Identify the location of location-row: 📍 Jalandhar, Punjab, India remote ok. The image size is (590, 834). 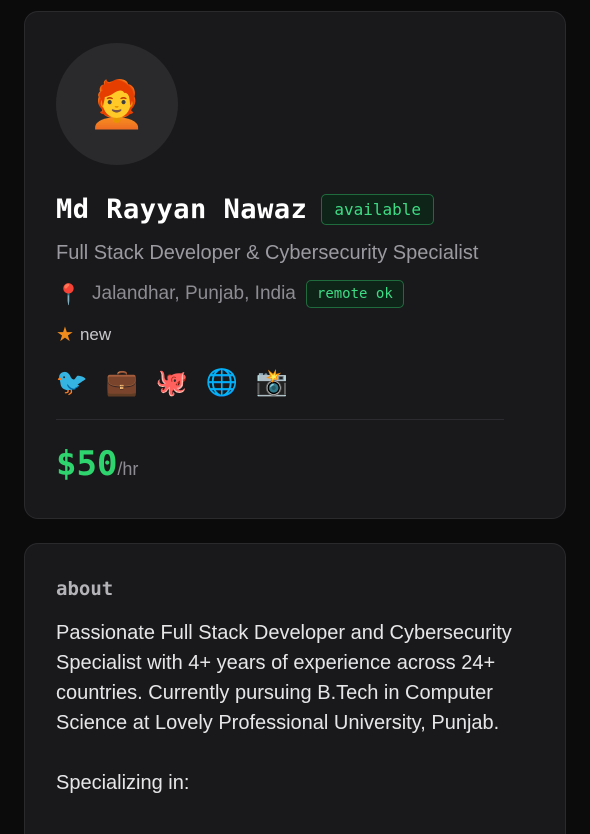
(230, 294).